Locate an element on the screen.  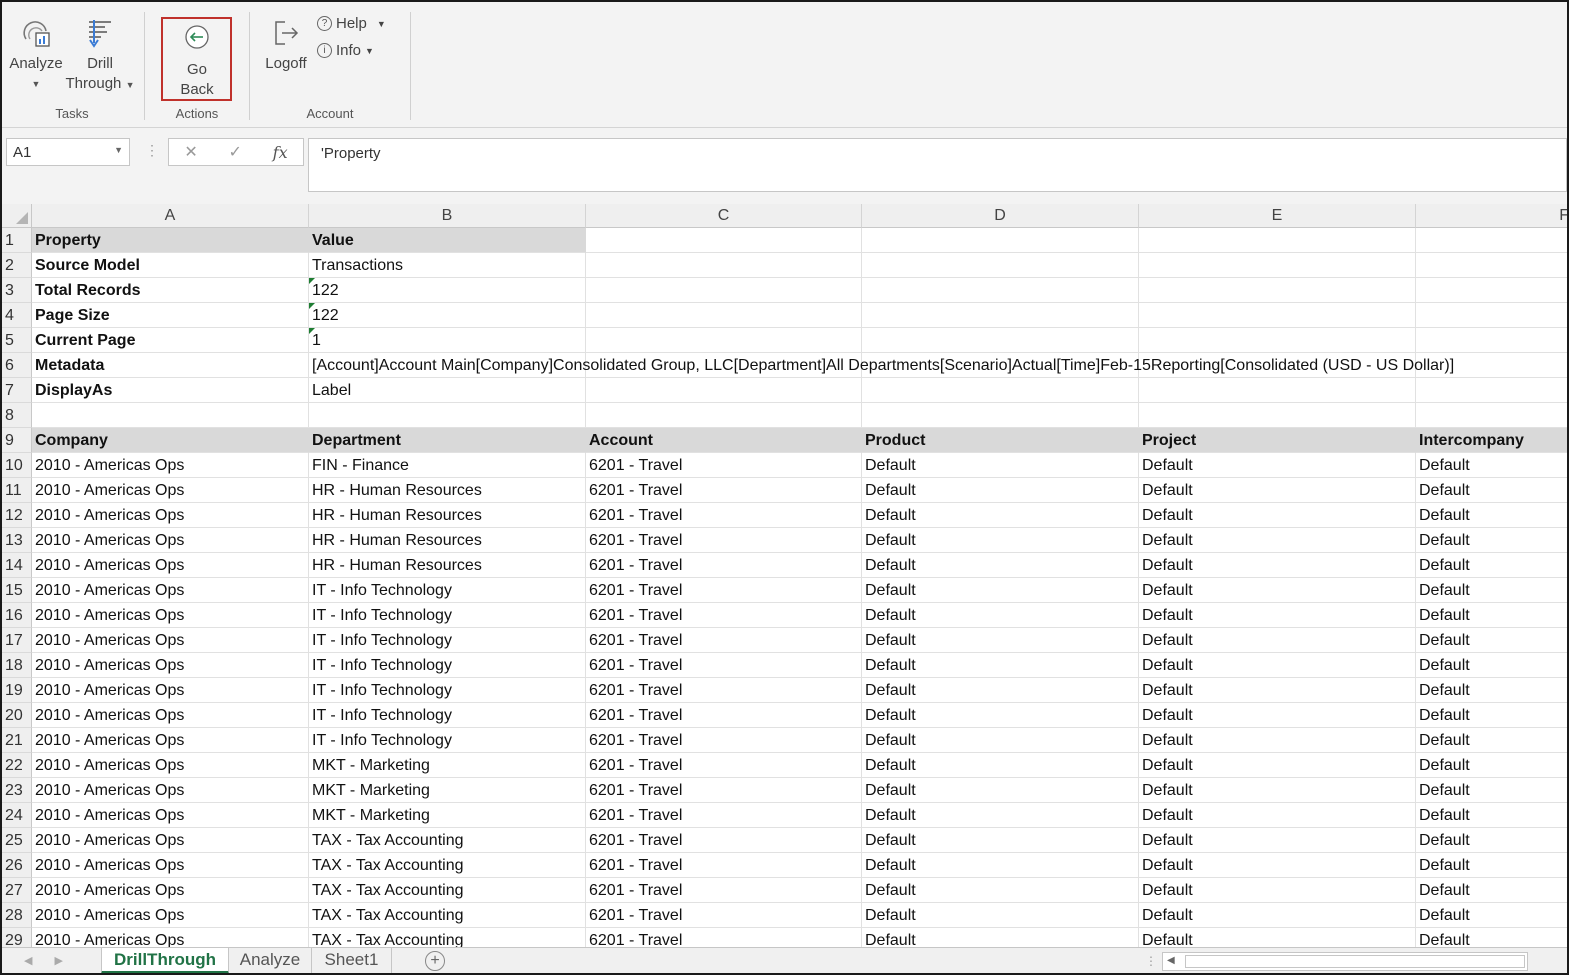
cell-f2 is located at coordinates (1491, 265).